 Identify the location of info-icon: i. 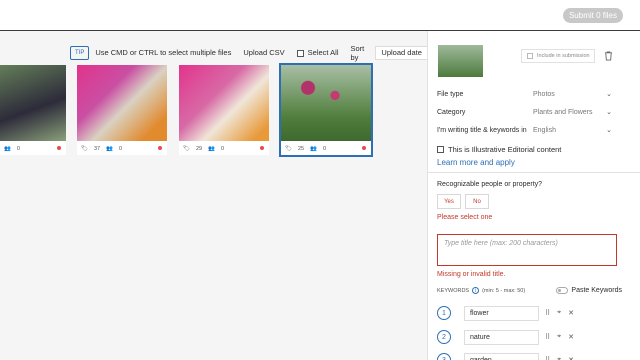
(476, 290).